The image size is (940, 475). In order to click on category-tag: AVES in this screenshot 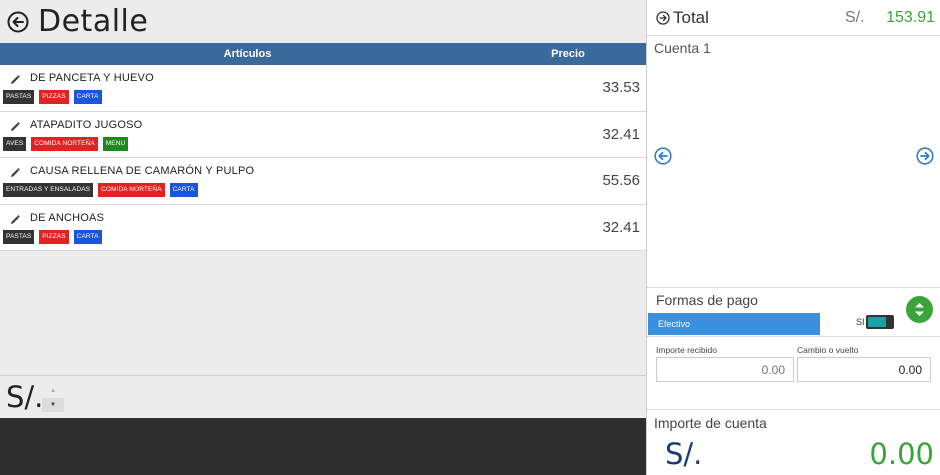, I will do `click(15, 143)`.